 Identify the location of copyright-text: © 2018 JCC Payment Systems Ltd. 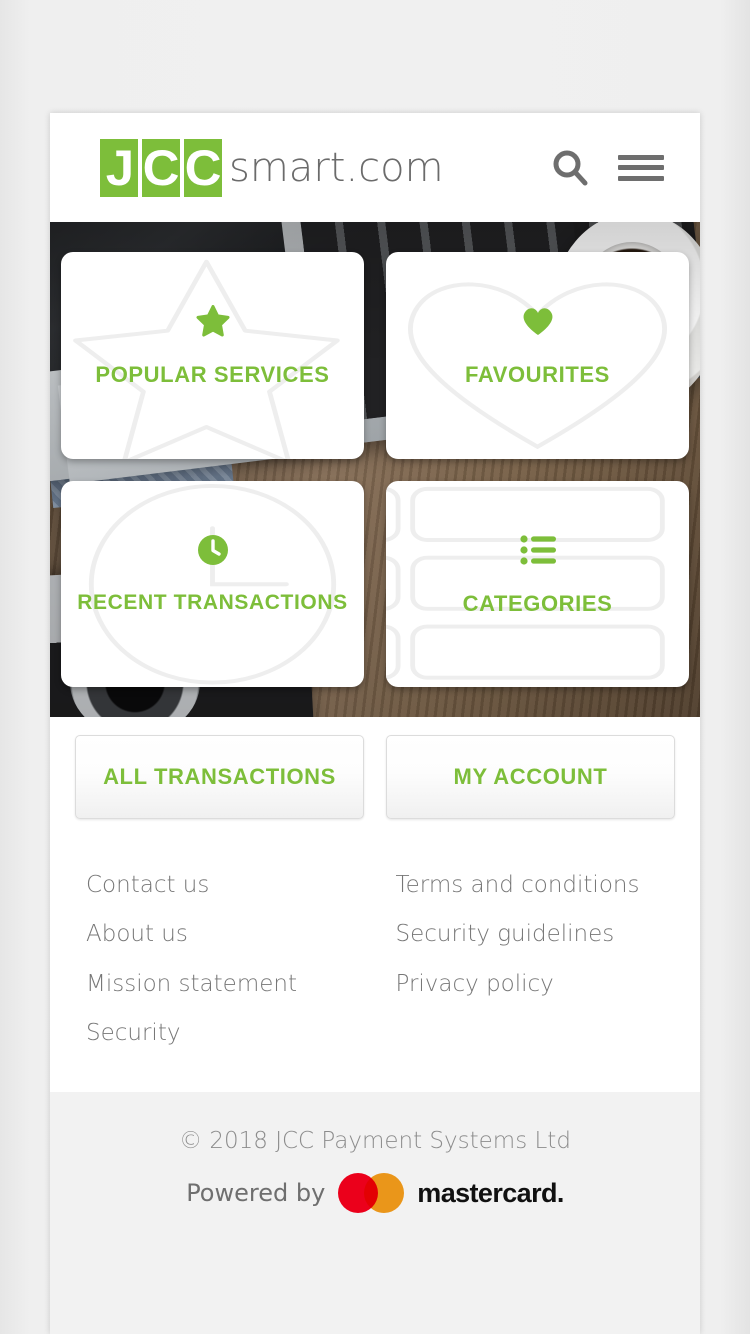
(375, 1141).